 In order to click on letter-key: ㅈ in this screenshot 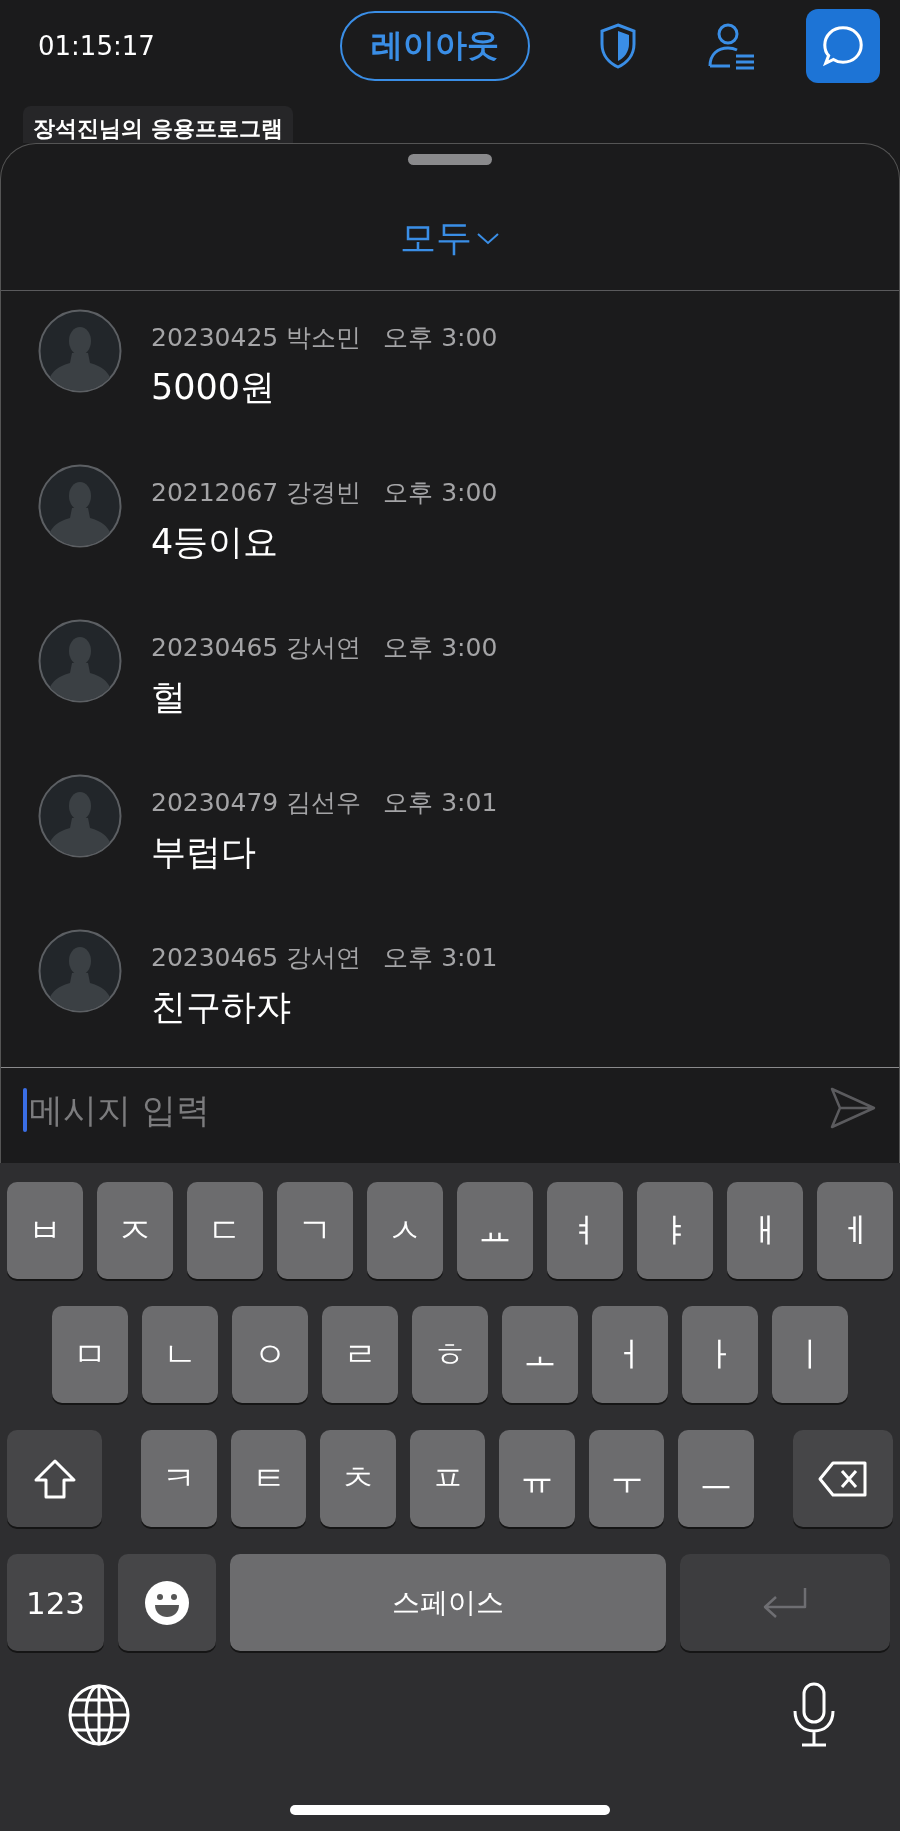, I will do `click(135, 1230)`.